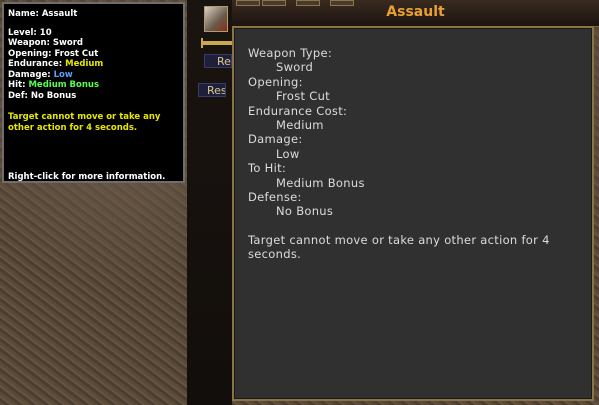  What do you see at coordinates (300, 125) in the screenshot?
I see `endurance-value: Medium` at bounding box center [300, 125].